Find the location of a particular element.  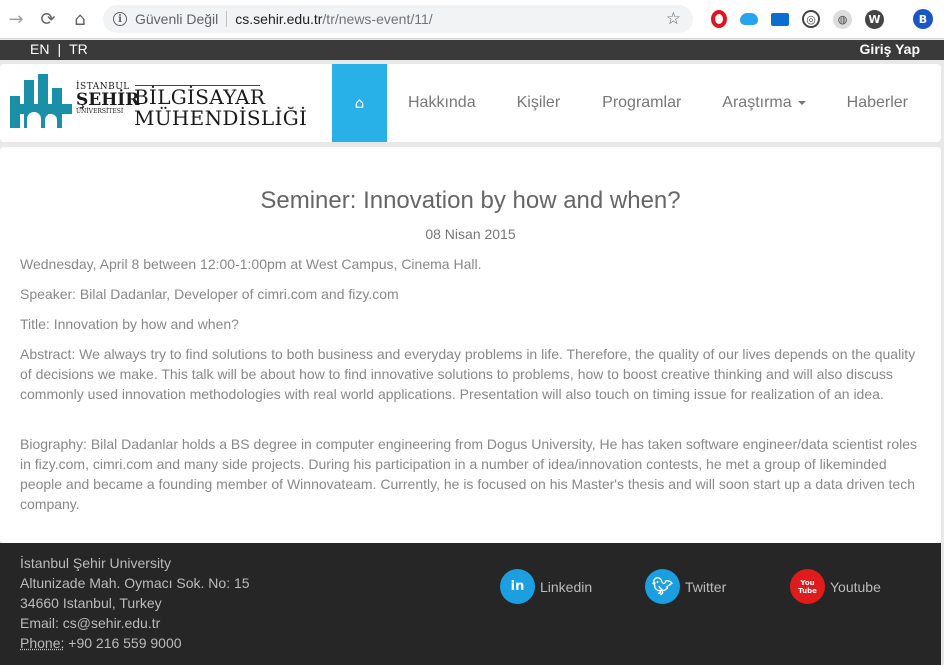

logo-university-text: İSTANBUL ŞEHİR ÜNİVERSİTESİ is located at coordinates (107, 99).